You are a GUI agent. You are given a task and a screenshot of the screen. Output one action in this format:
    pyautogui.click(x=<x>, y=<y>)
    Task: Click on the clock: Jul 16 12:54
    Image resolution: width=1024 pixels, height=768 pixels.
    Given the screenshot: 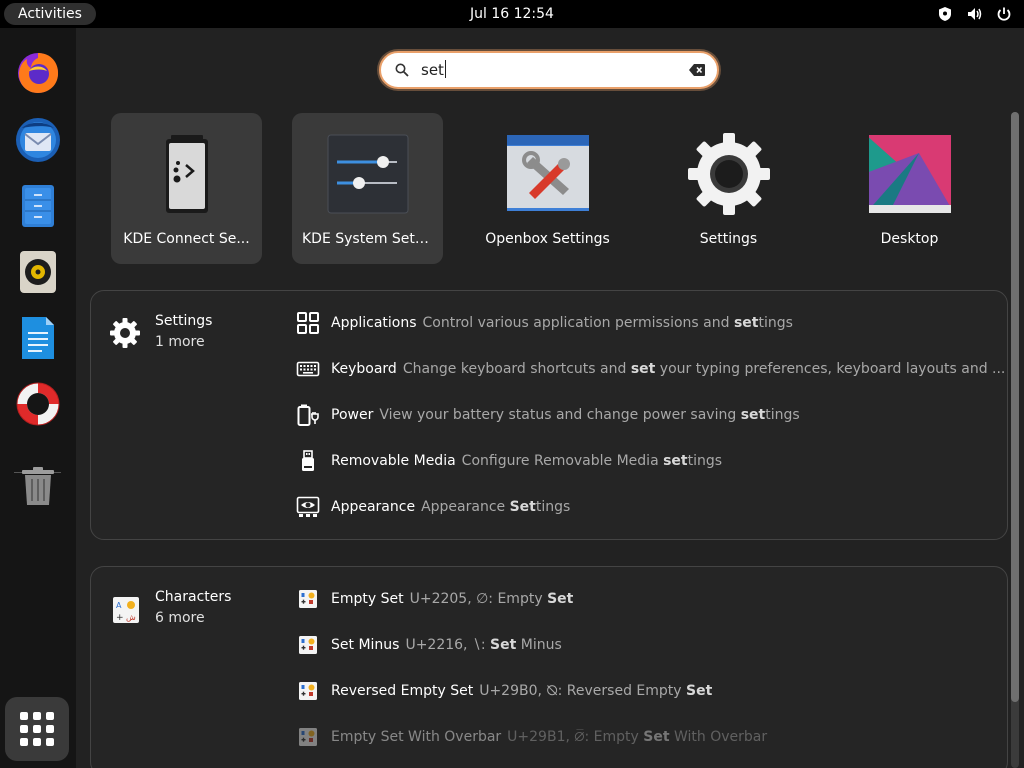 What is the action you would take?
    pyautogui.click(x=512, y=14)
    